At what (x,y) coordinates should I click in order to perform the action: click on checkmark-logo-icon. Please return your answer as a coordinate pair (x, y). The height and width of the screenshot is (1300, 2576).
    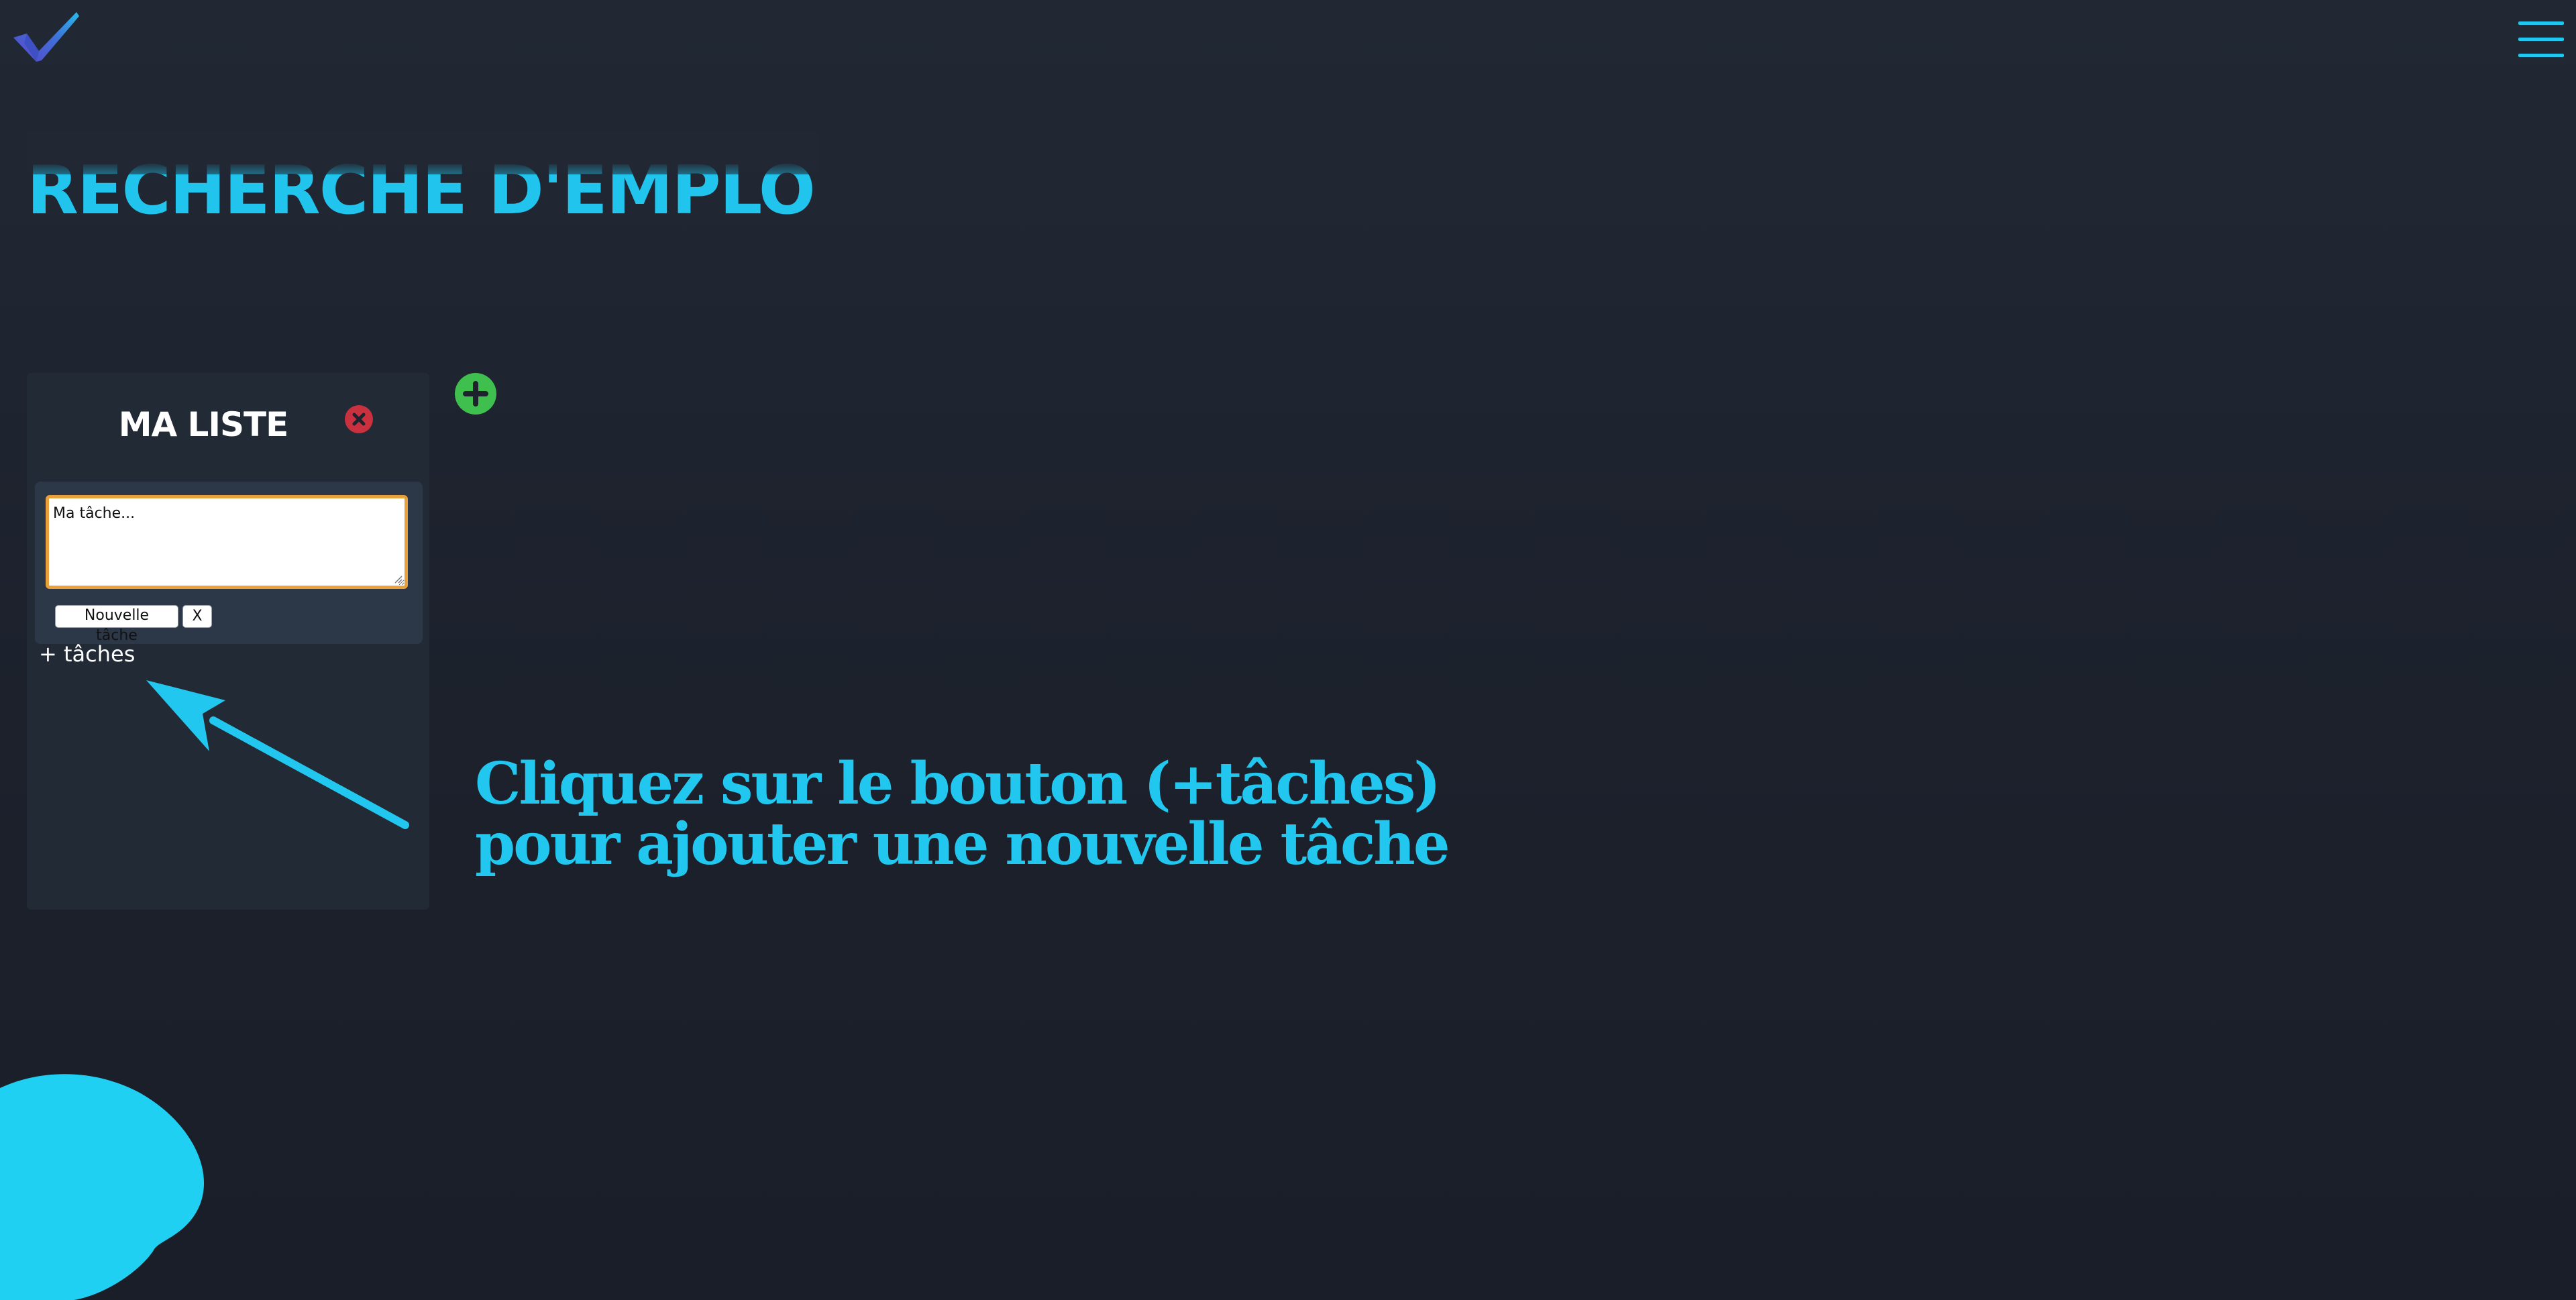
    Looking at the image, I should click on (47, 36).